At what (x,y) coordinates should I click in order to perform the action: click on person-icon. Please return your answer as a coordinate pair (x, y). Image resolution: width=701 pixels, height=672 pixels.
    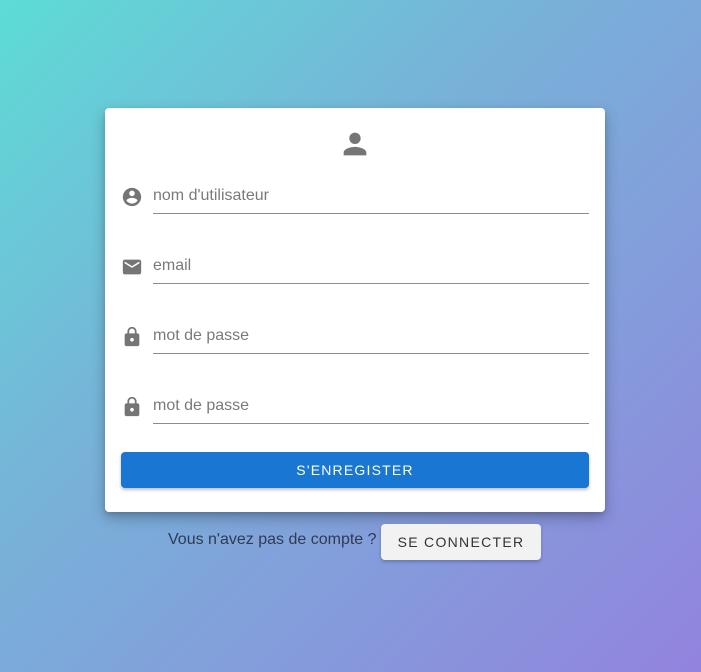
    Looking at the image, I should click on (355, 144).